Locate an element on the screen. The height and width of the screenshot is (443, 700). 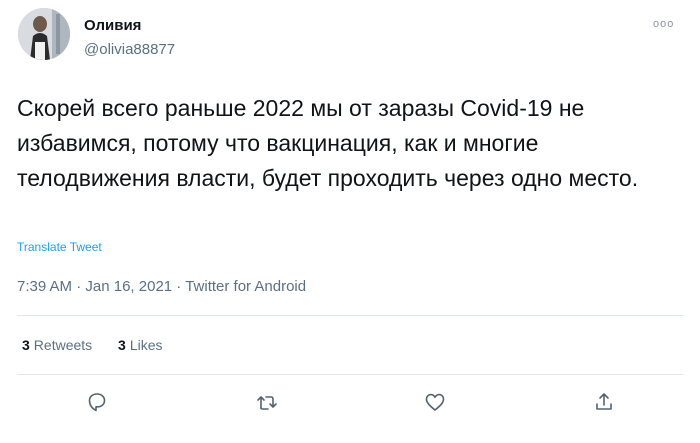
more-options-icon: ooo is located at coordinates (663, 24).